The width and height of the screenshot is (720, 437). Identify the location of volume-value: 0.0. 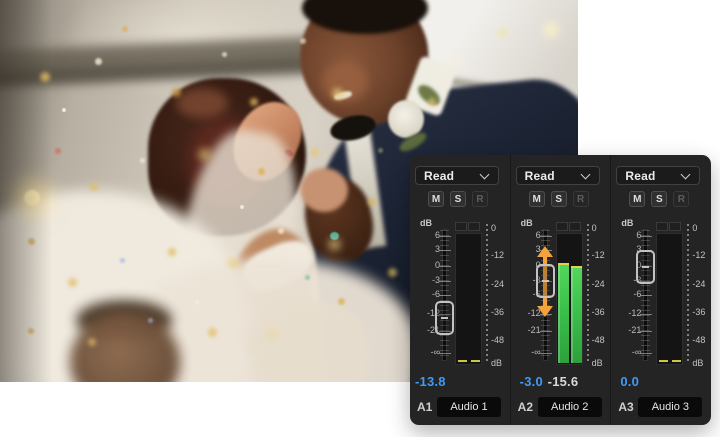
(629, 381).